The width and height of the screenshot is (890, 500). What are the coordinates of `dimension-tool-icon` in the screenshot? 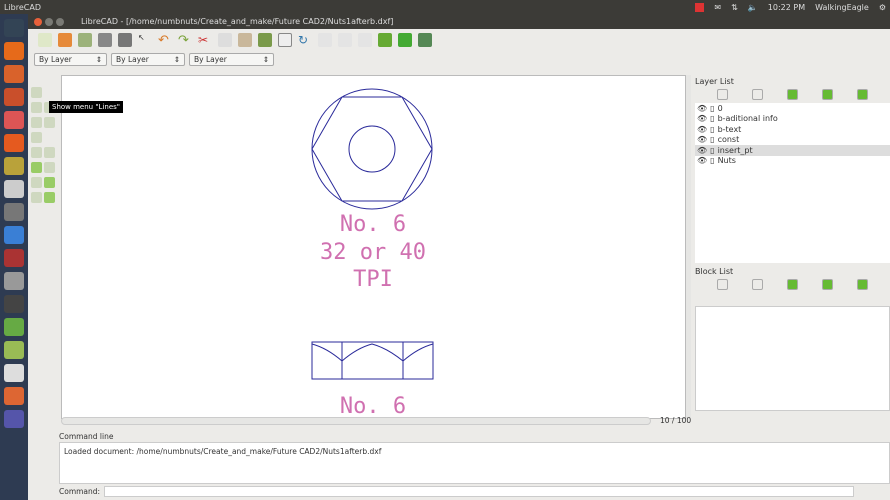 It's located at (49, 152).